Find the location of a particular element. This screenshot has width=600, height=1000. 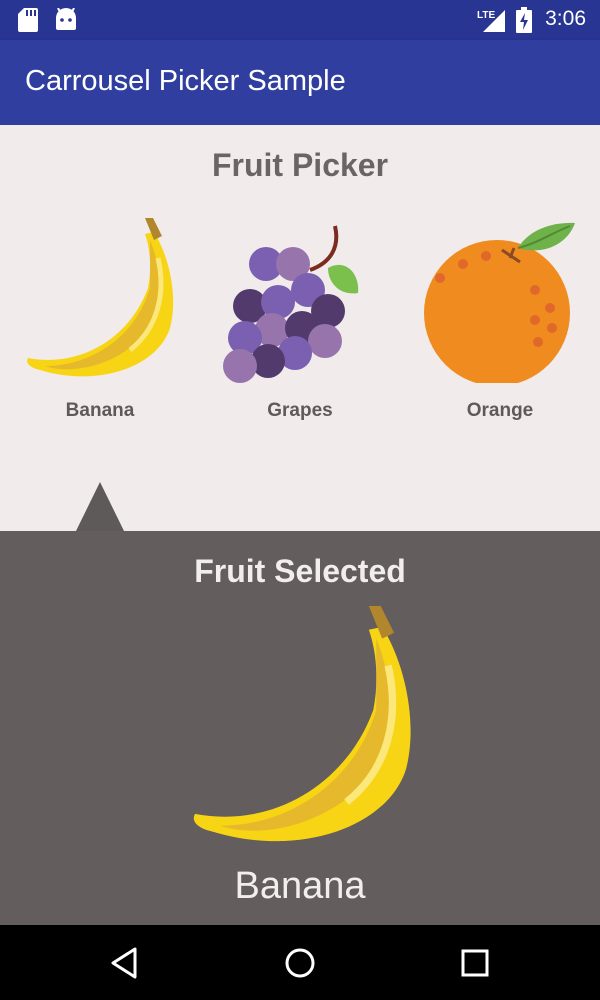

carousel-item-orange: Orange is located at coordinates (500, 317).